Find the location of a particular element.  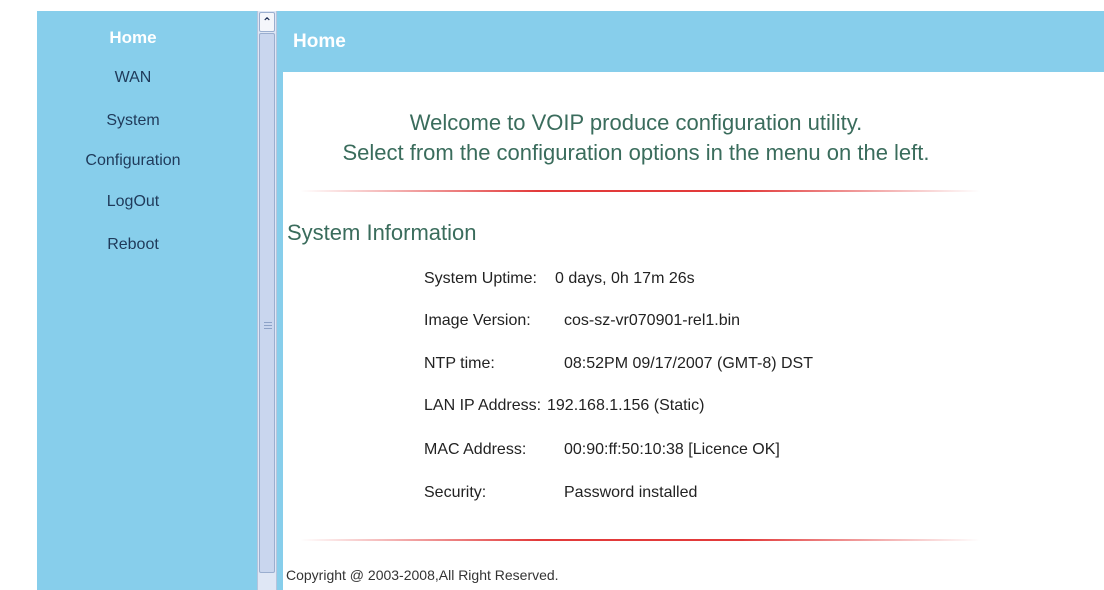

chevron-up-icon: ⌃ is located at coordinates (267, 22).